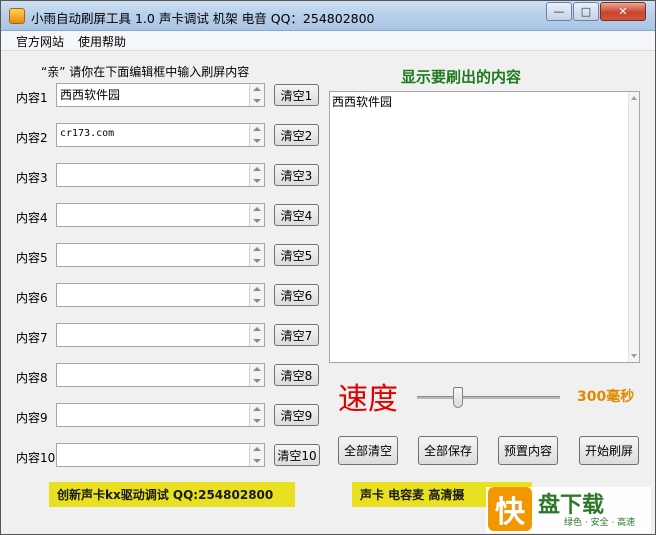 Image resolution: width=656 pixels, height=535 pixels. Describe the element at coordinates (32, 98) in the screenshot. I see `content-label-1: 内容1` at that location.